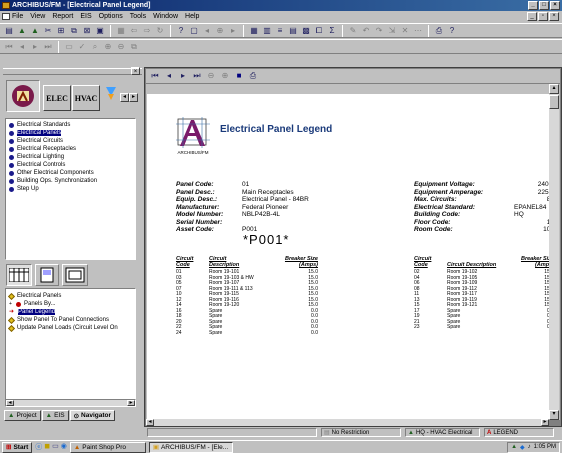 This screenshot has width=562, height=453. What do you see at coordinates (111, 16) in the screenshot?
I see `menu-options: Options` at bounding box center [111, 16].